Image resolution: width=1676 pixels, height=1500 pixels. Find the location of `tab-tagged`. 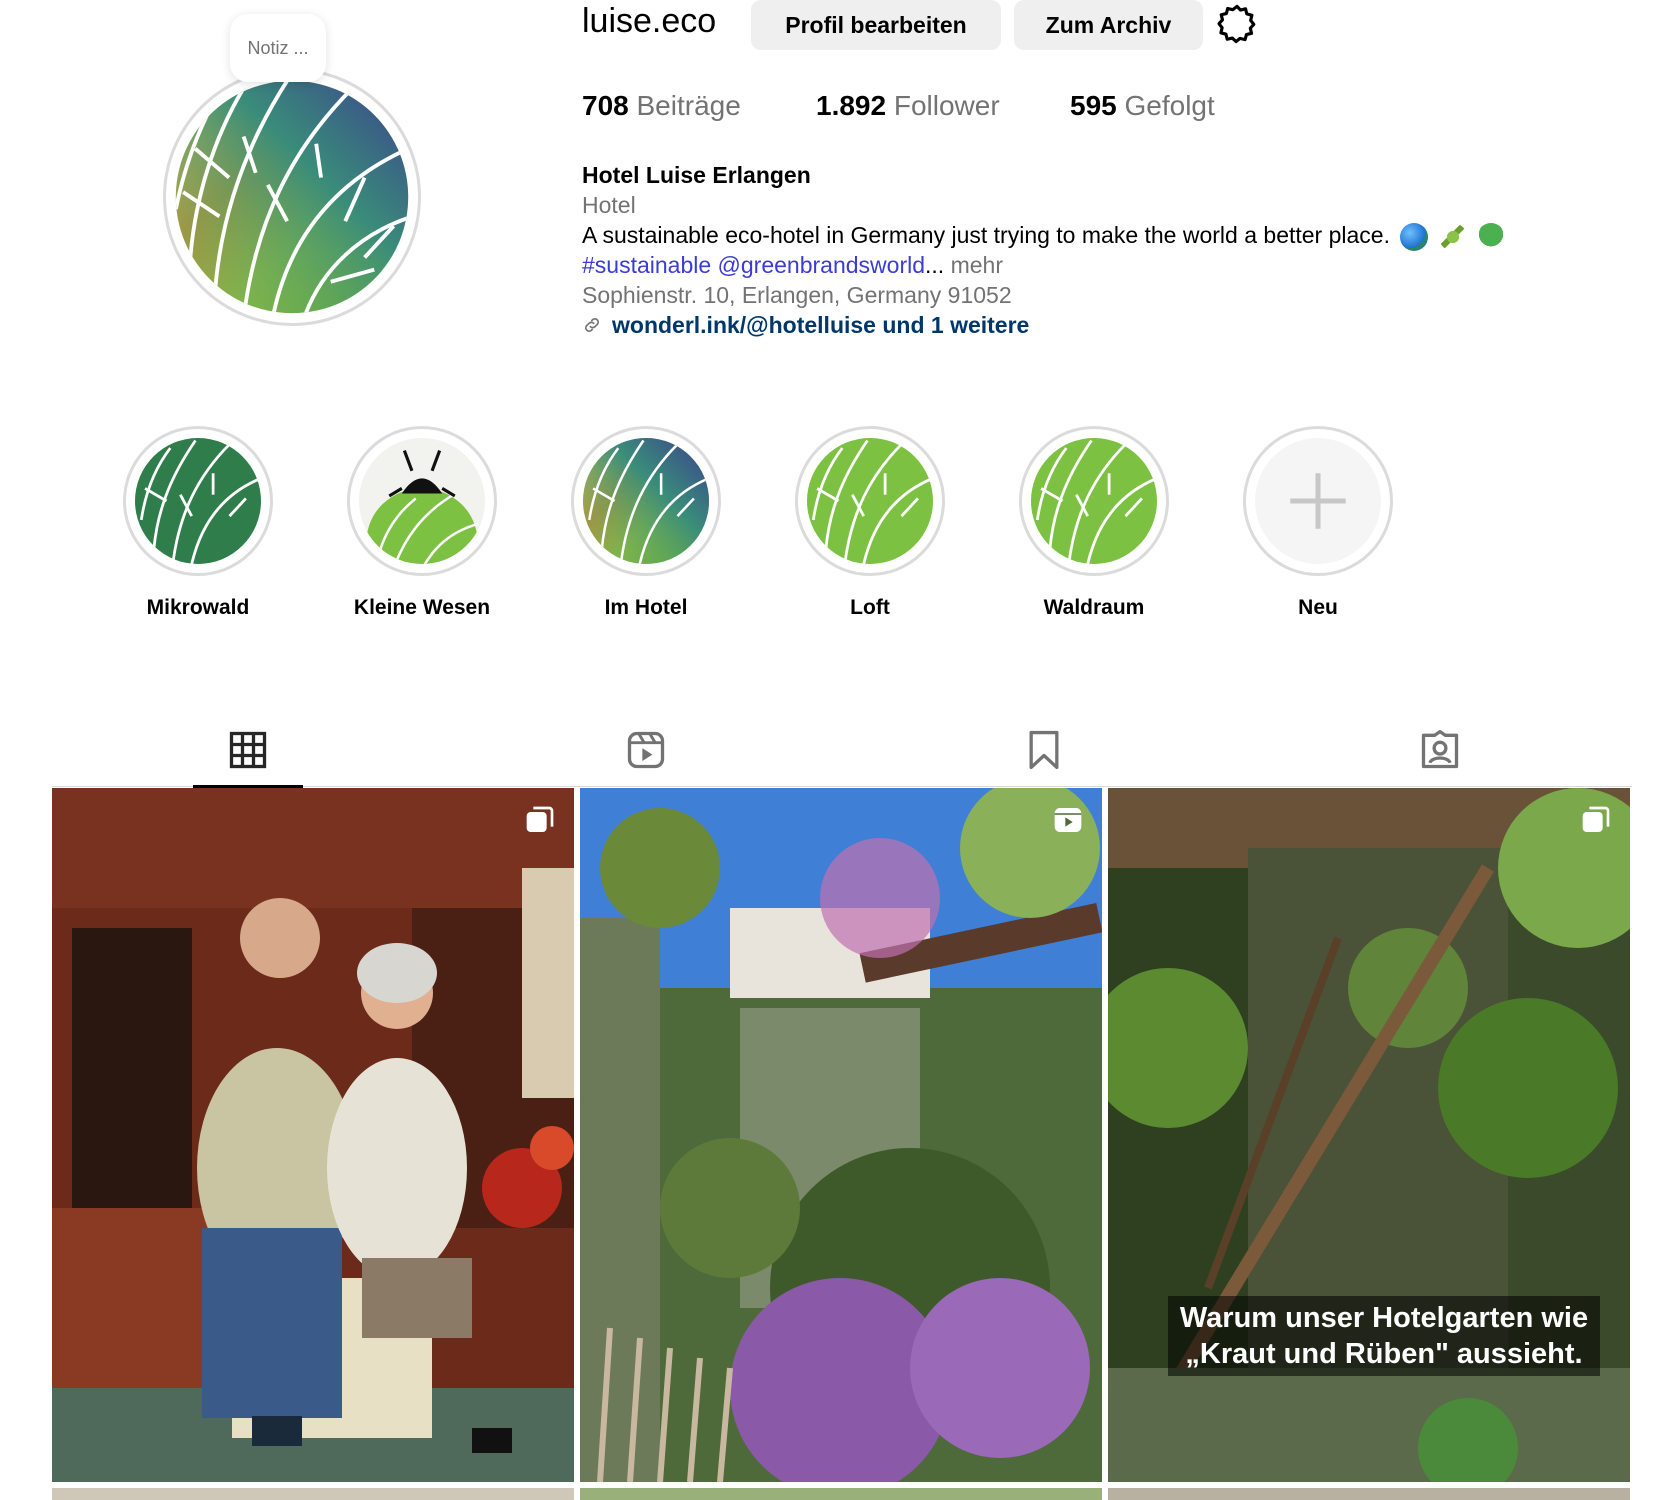

tab-tagged is located at coordinates (1440, 750).